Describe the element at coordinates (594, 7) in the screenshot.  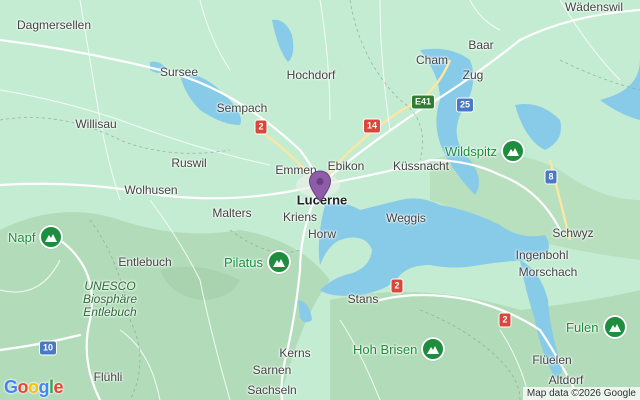
I see `place-label-wadenswil: Wädenswil` at that location.